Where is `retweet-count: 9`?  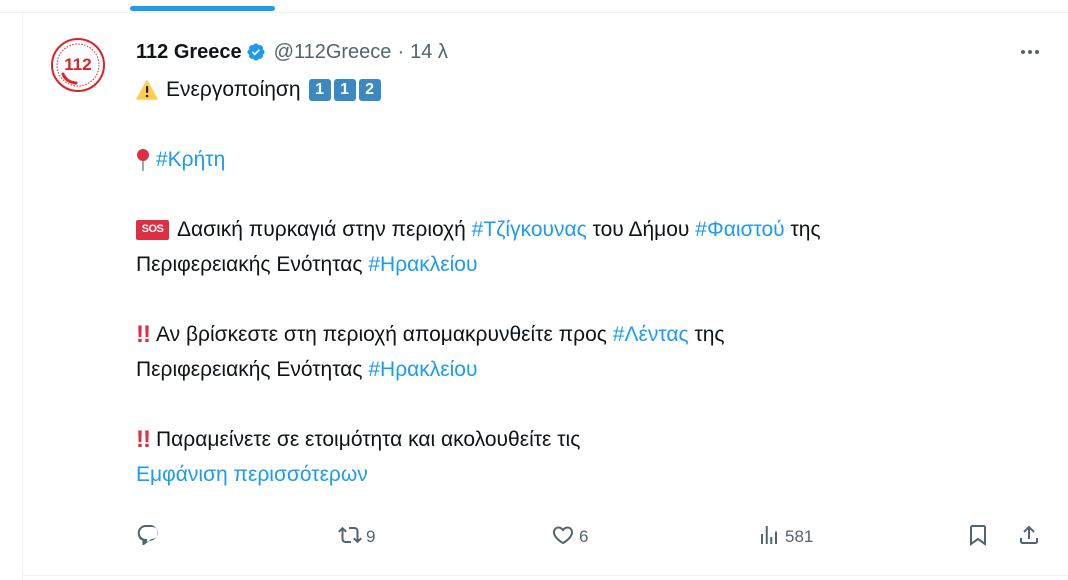 retweet-count: 9 is located at coordinates (371, 536).